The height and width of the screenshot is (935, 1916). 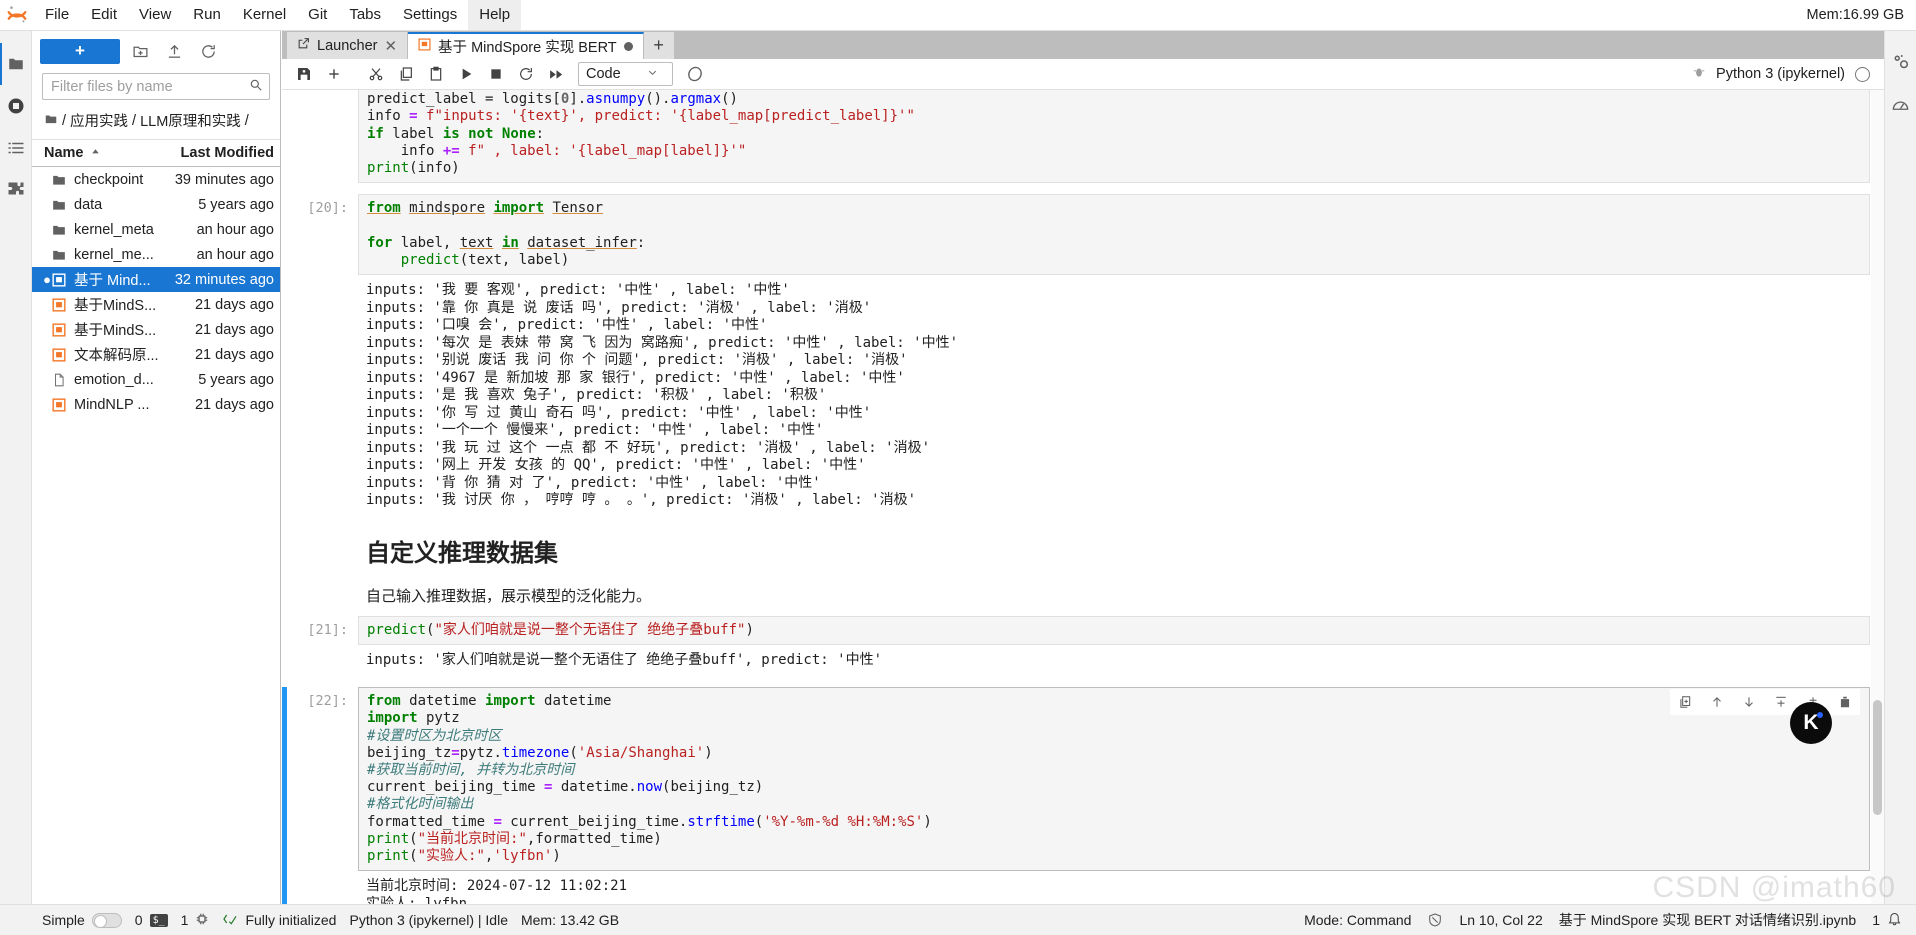 What do you see at coordinates (156, 229) in the screenshot?
I see `file-list-item: kernel_meta an hour ago` at bounding box center [156, 229].